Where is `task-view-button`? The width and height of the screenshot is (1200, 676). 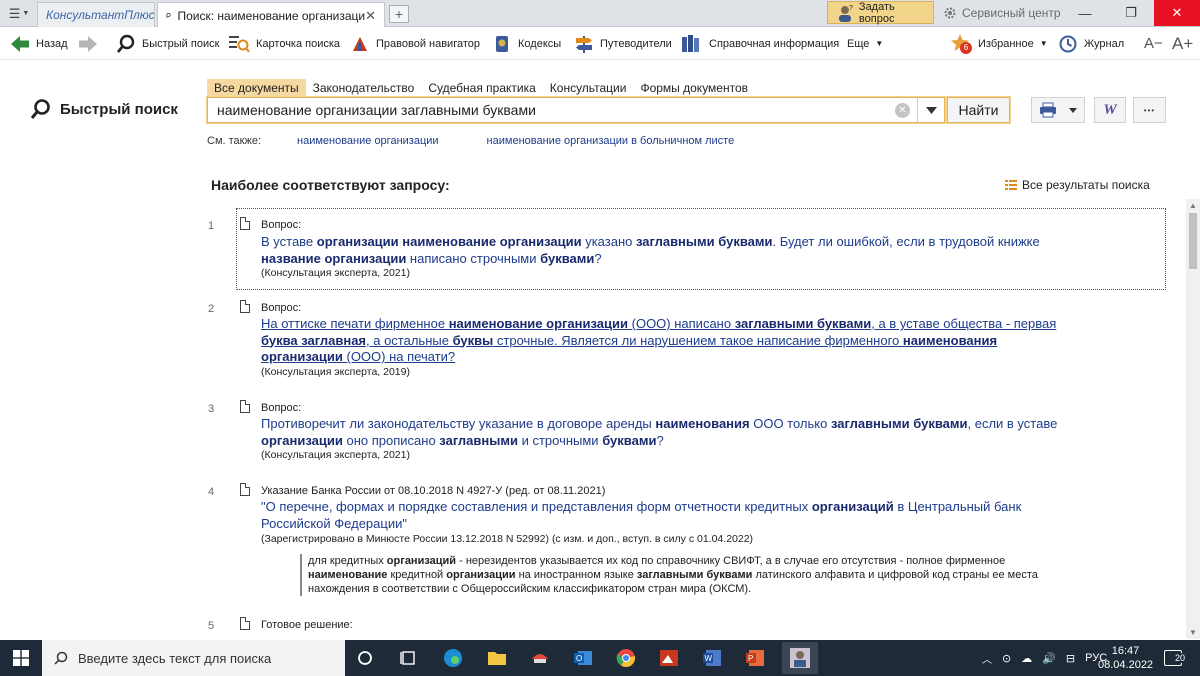 task-view-button is located at coordinates (408, 658).